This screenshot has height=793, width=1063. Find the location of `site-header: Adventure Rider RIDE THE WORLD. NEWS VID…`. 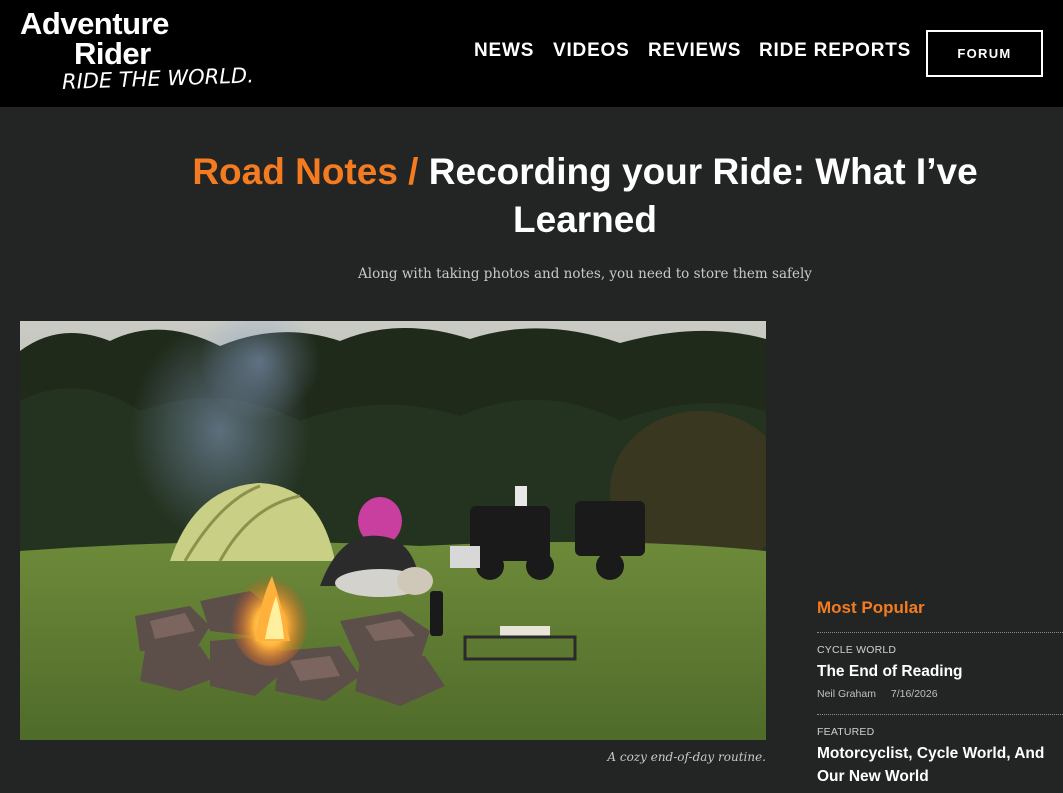

site-header: Adventure Rider RIDE THE WORLD. NEWS VID… is located at coordinates (531, 53).